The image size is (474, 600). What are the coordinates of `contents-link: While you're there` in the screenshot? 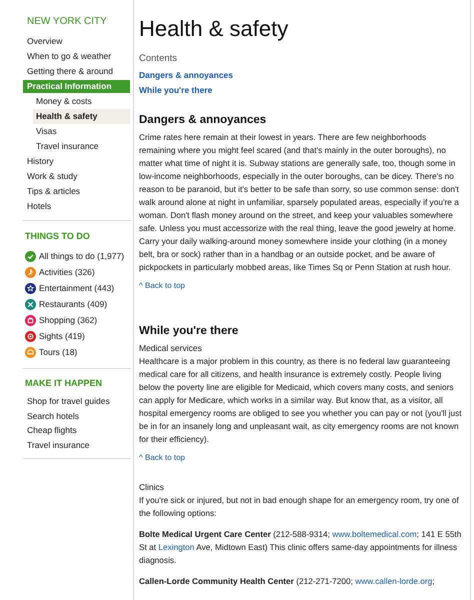 It's located at (175, 90).